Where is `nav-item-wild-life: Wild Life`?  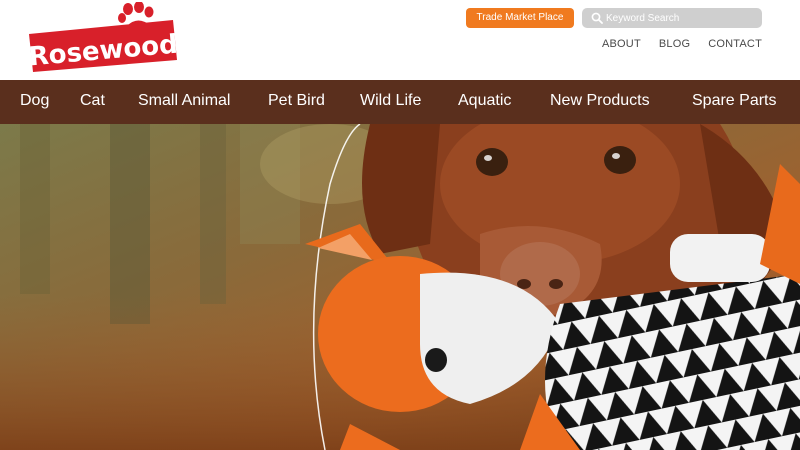
nav-item-wild-life: Wild Life is located at coordinates (390, 101).